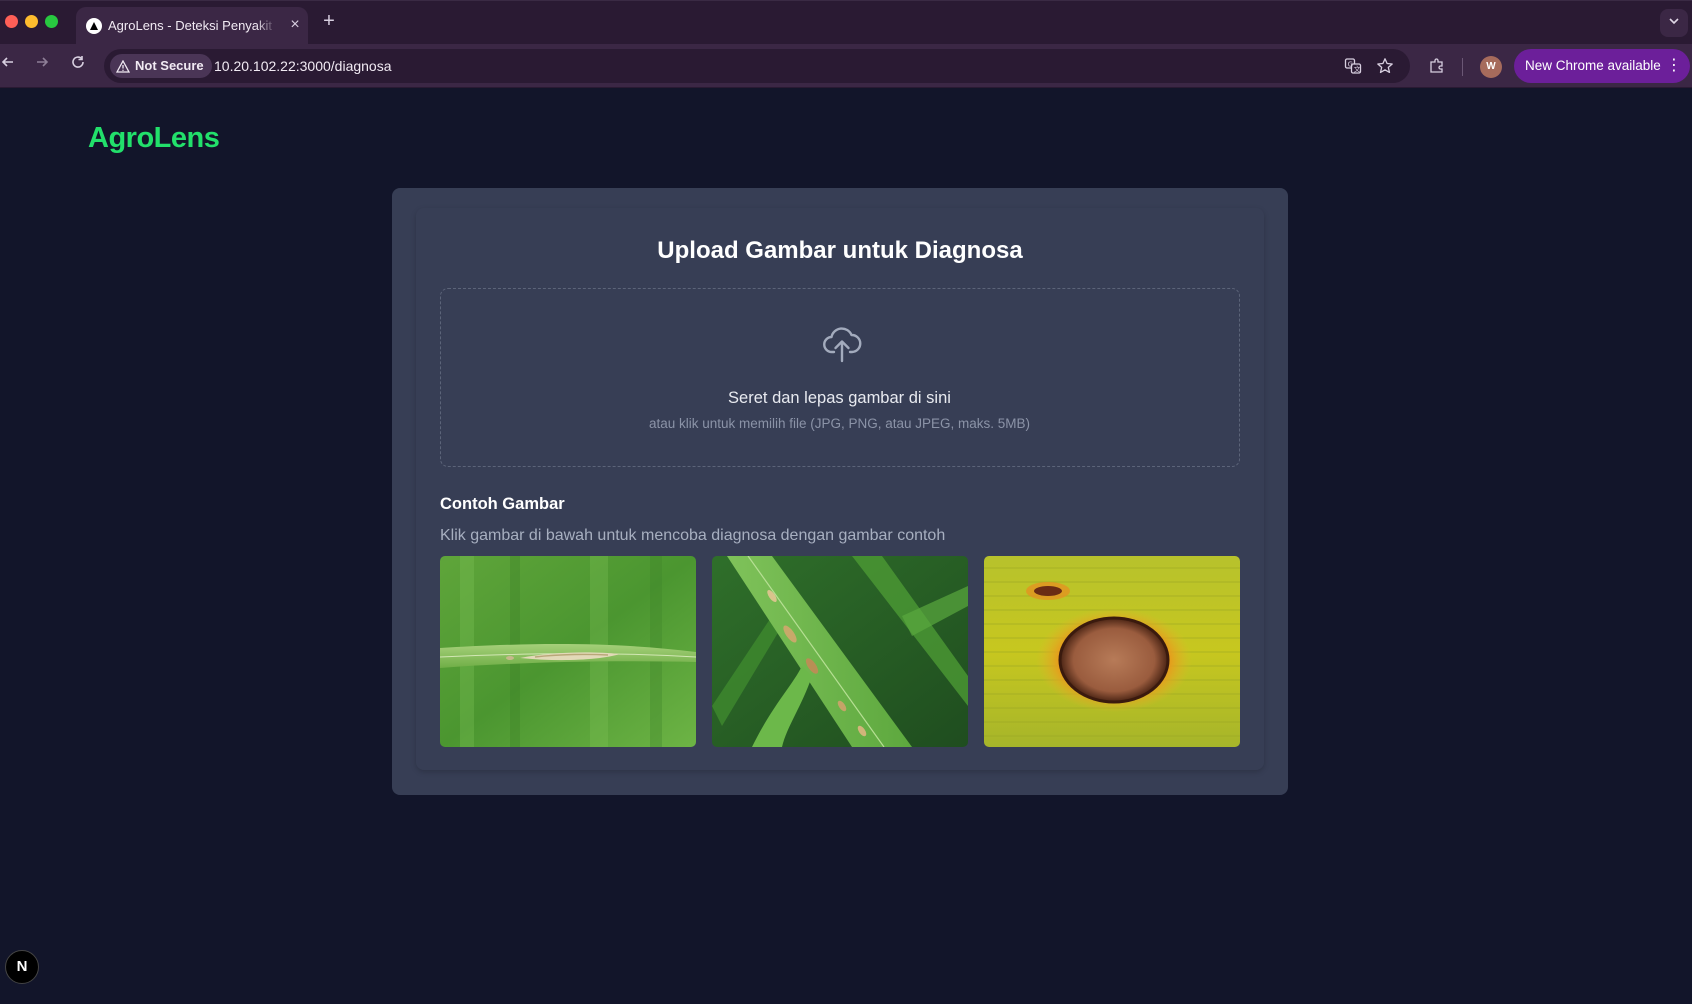 This screenshot has width=1692, height=1004. What do you see at coordinates (169, 65) in the screenshot?
I see `security-label: Not Secure` at bounding box center [169, 65].